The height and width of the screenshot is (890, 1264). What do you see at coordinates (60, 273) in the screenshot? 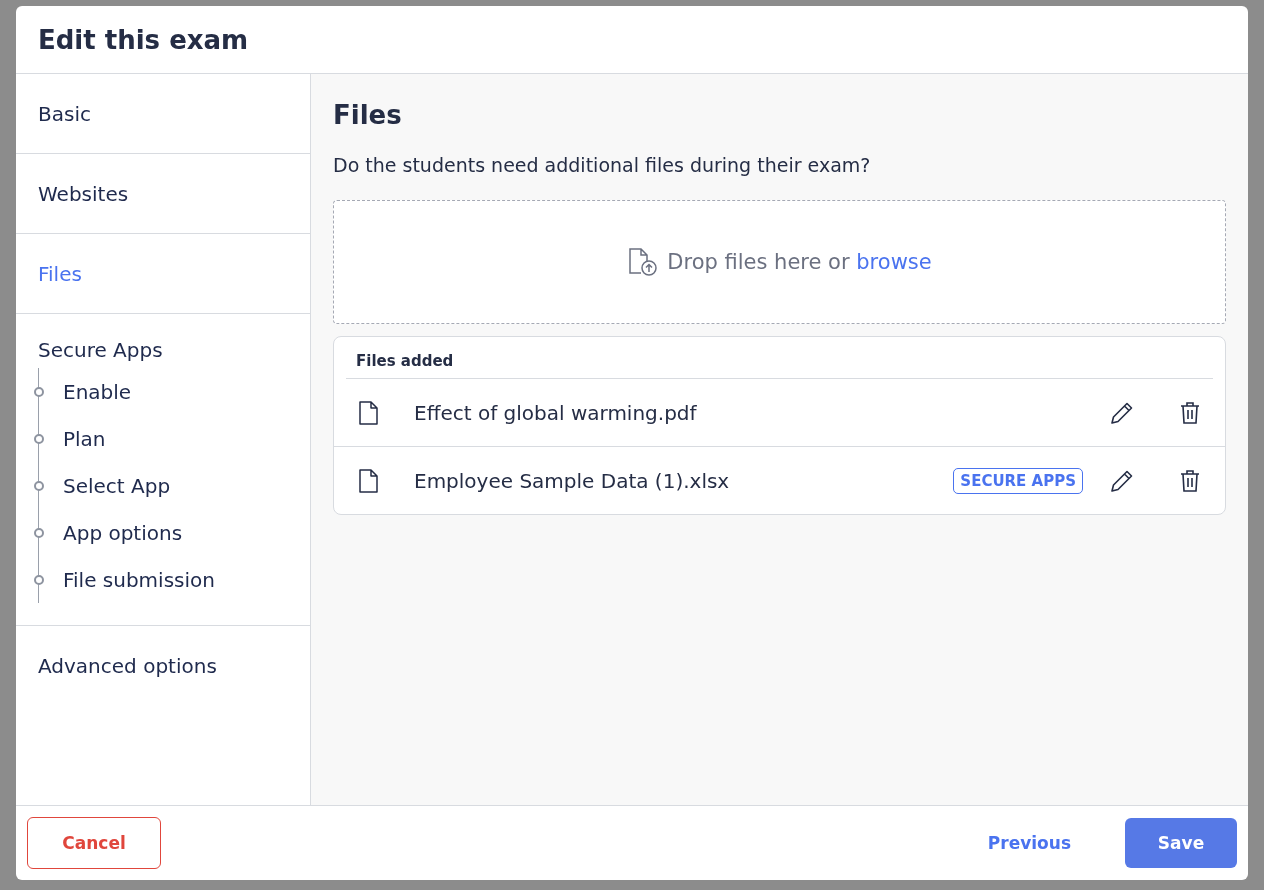
I see `nav-item: Files` at bounding box center [60, 273].